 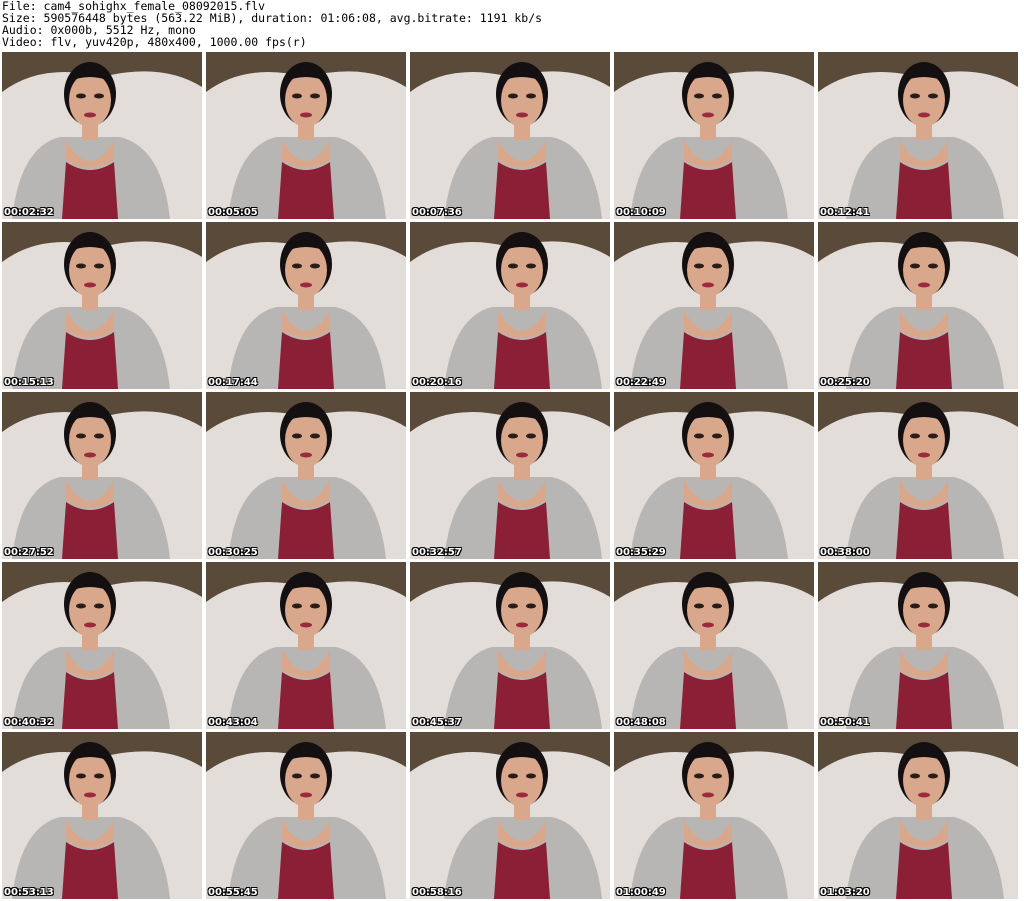 I want to click on video-thumbnail: 00:50:41, so click(x=918, y=645).